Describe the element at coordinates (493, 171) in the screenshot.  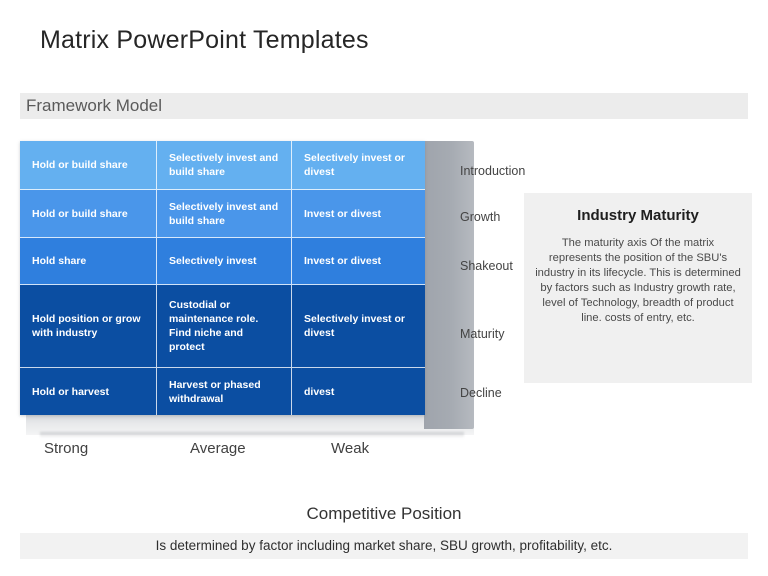
I see `stage-label-introduction: Introduction` at that location.